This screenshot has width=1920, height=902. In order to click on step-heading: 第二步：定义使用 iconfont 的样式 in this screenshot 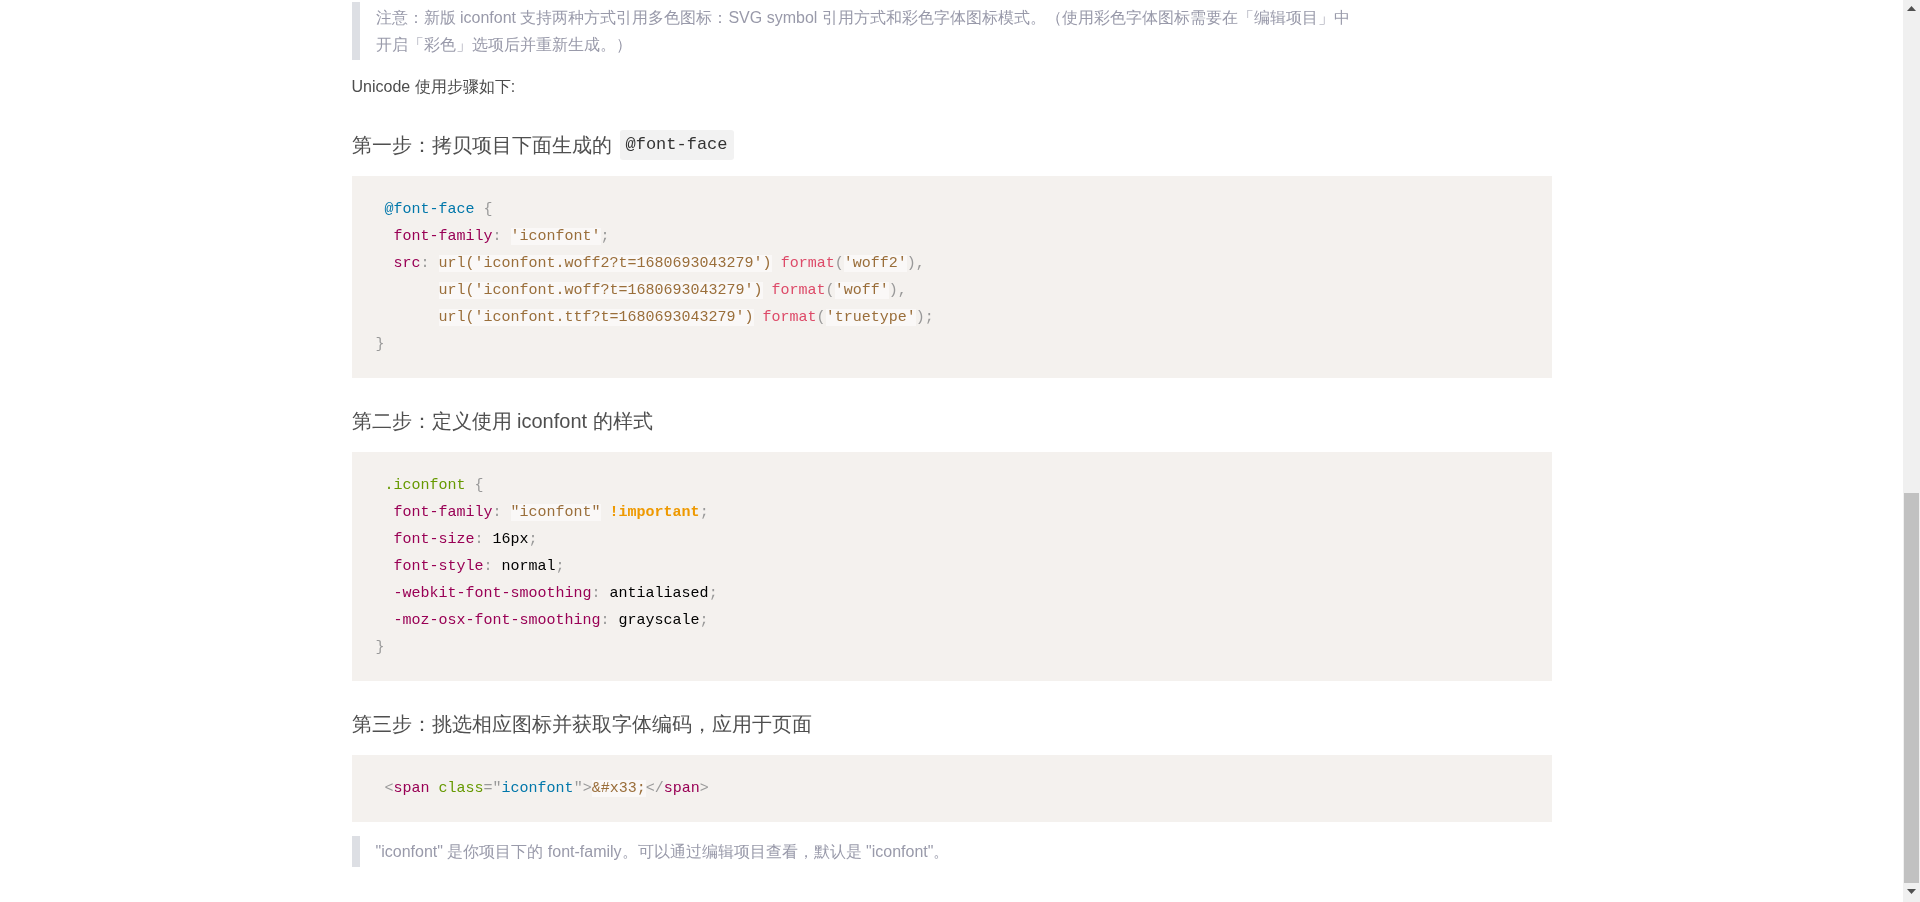, I will do `click(502, 421)`.